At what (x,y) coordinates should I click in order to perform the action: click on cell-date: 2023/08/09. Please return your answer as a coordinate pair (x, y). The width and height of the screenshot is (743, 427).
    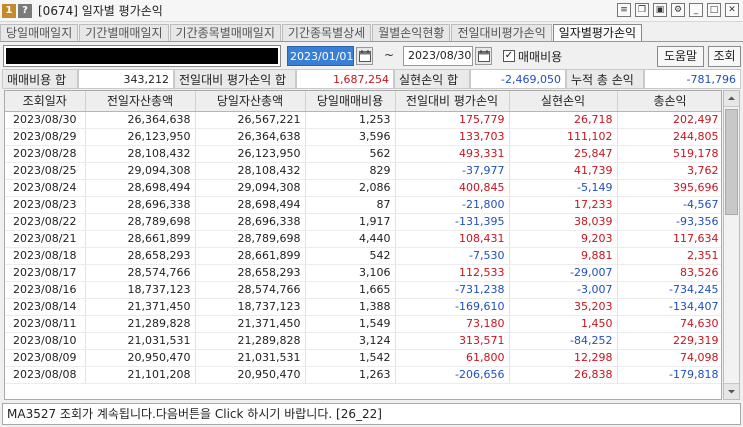
    Looking at the image, I should click on (45, 358).